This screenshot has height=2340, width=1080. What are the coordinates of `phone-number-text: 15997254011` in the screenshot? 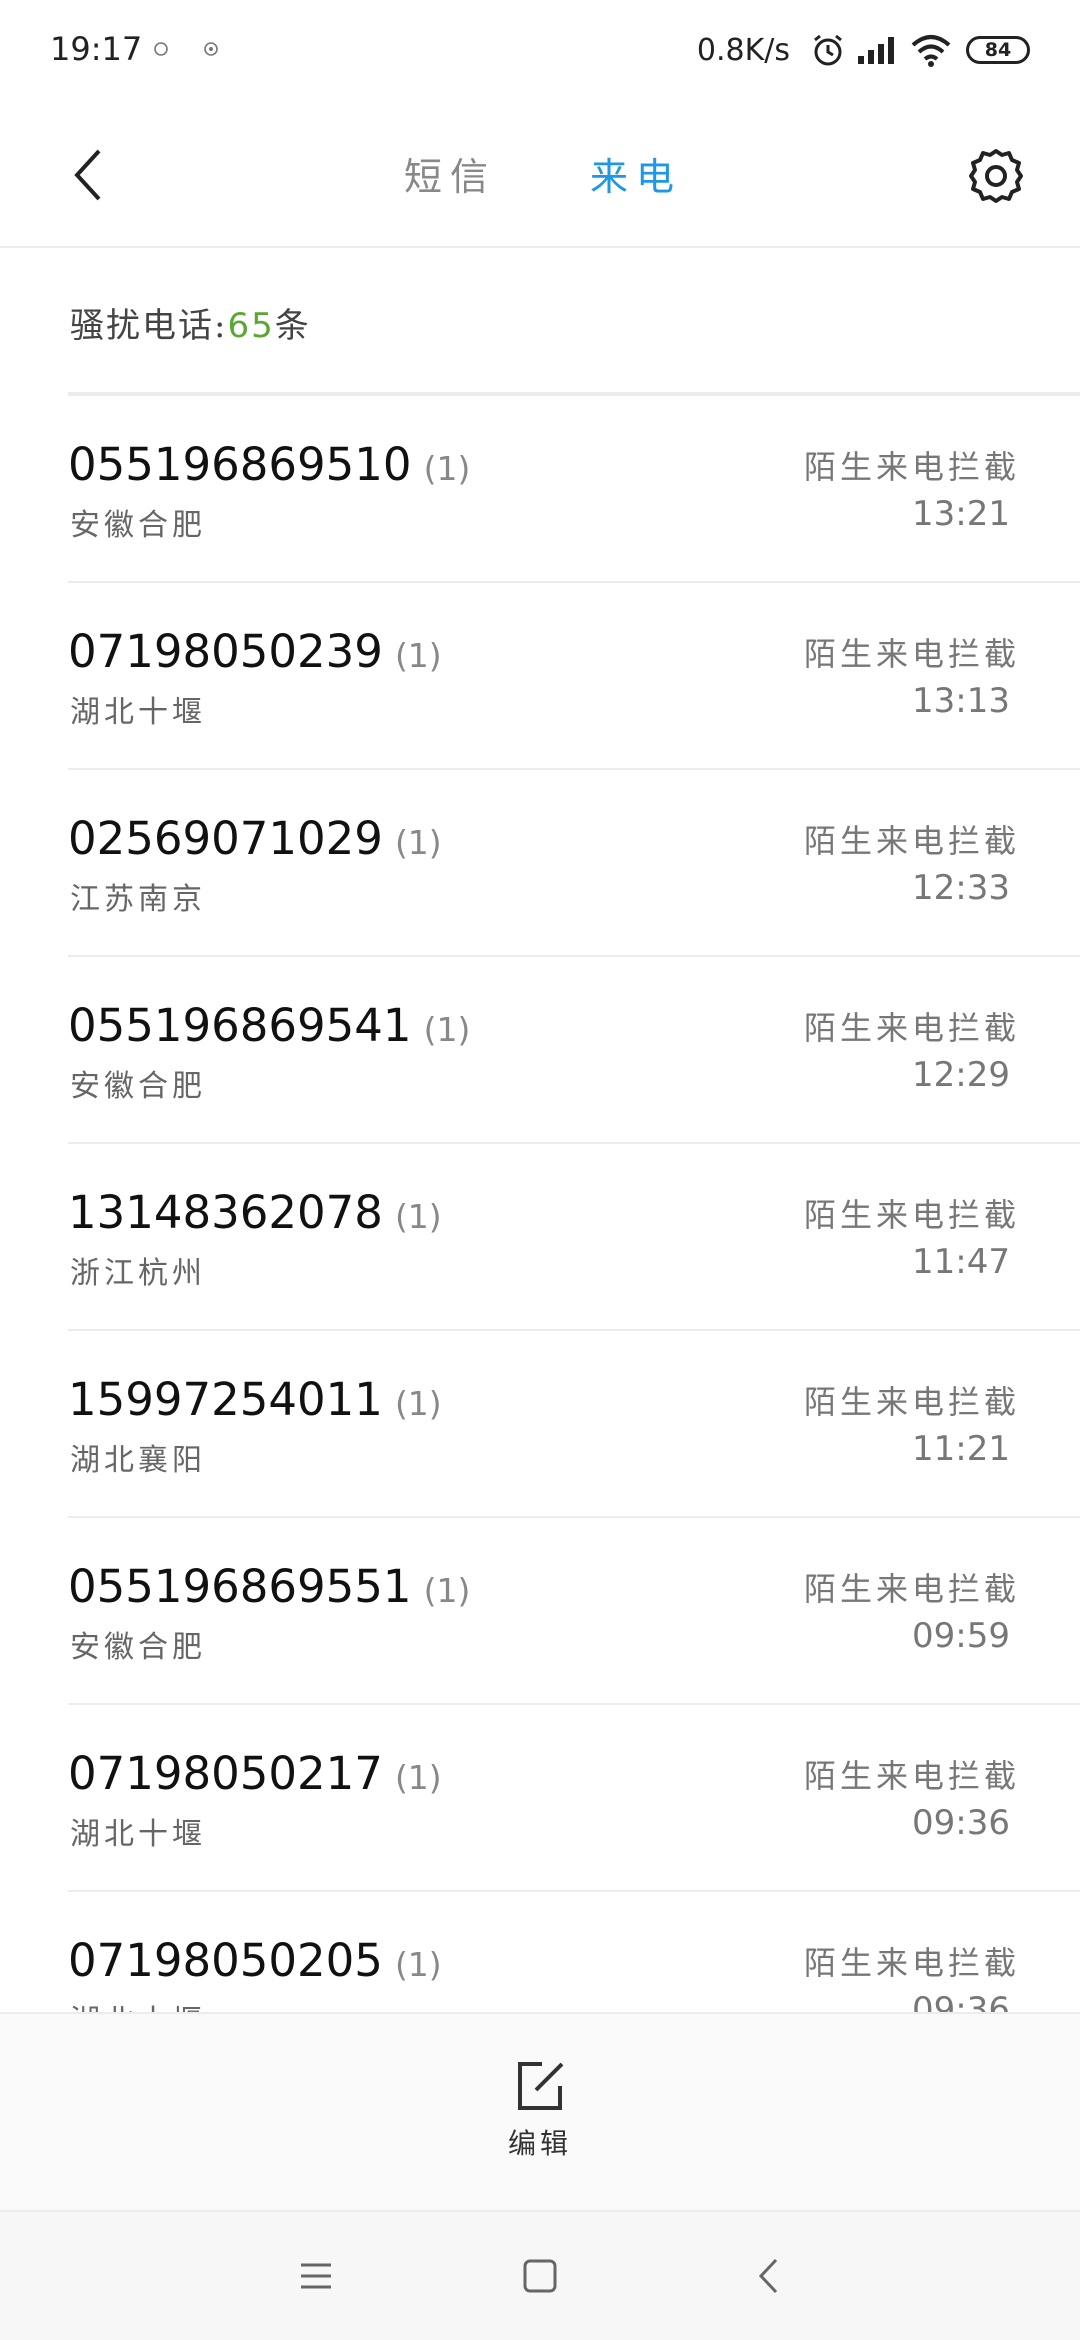 It's located at (225, 1399).